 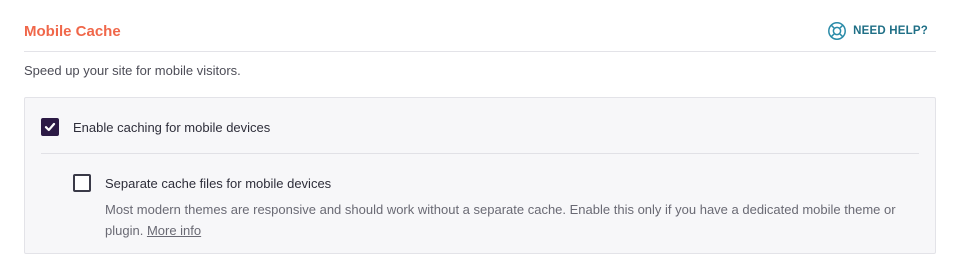 What do you see at coordinates (480, 33) in the screenshot?
I see `section-header: Mobile Cache NEED HELP?` at bounding box center [480, 33].